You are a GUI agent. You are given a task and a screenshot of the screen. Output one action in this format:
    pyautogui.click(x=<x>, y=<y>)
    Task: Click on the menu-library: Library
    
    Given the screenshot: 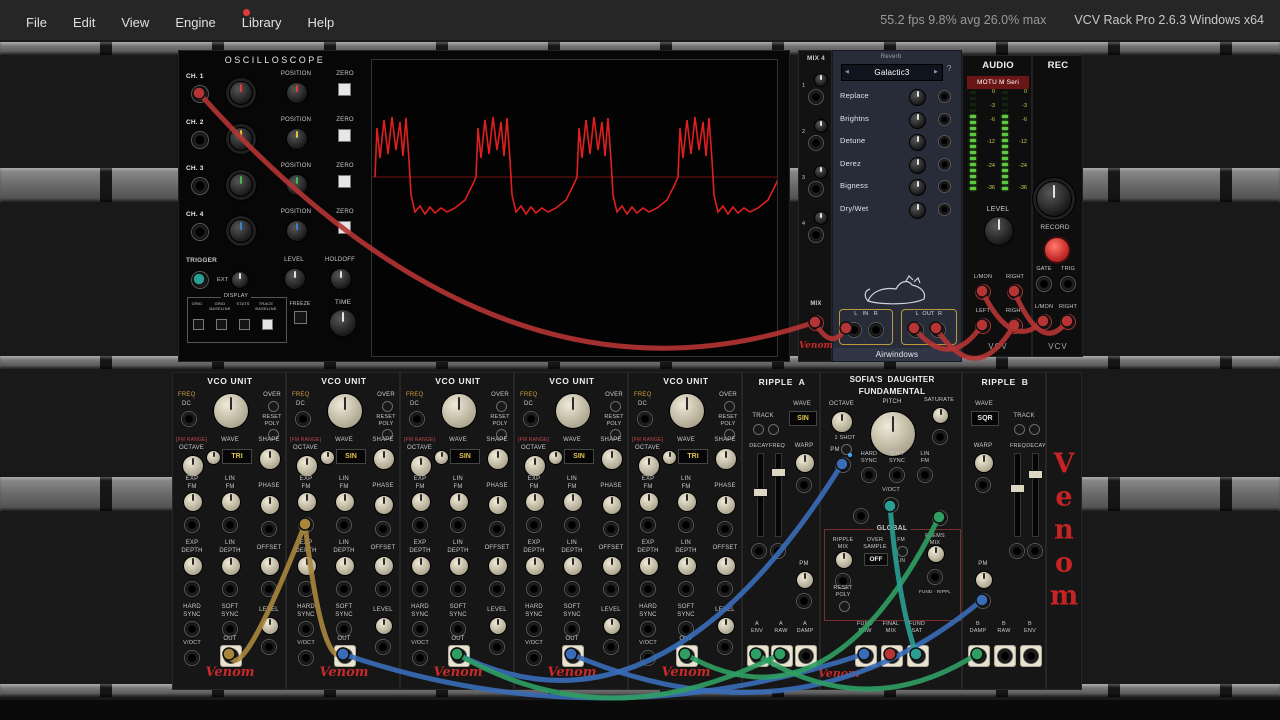 What is the action you would take?
    pyautogui.click(x=262, y=22)
    